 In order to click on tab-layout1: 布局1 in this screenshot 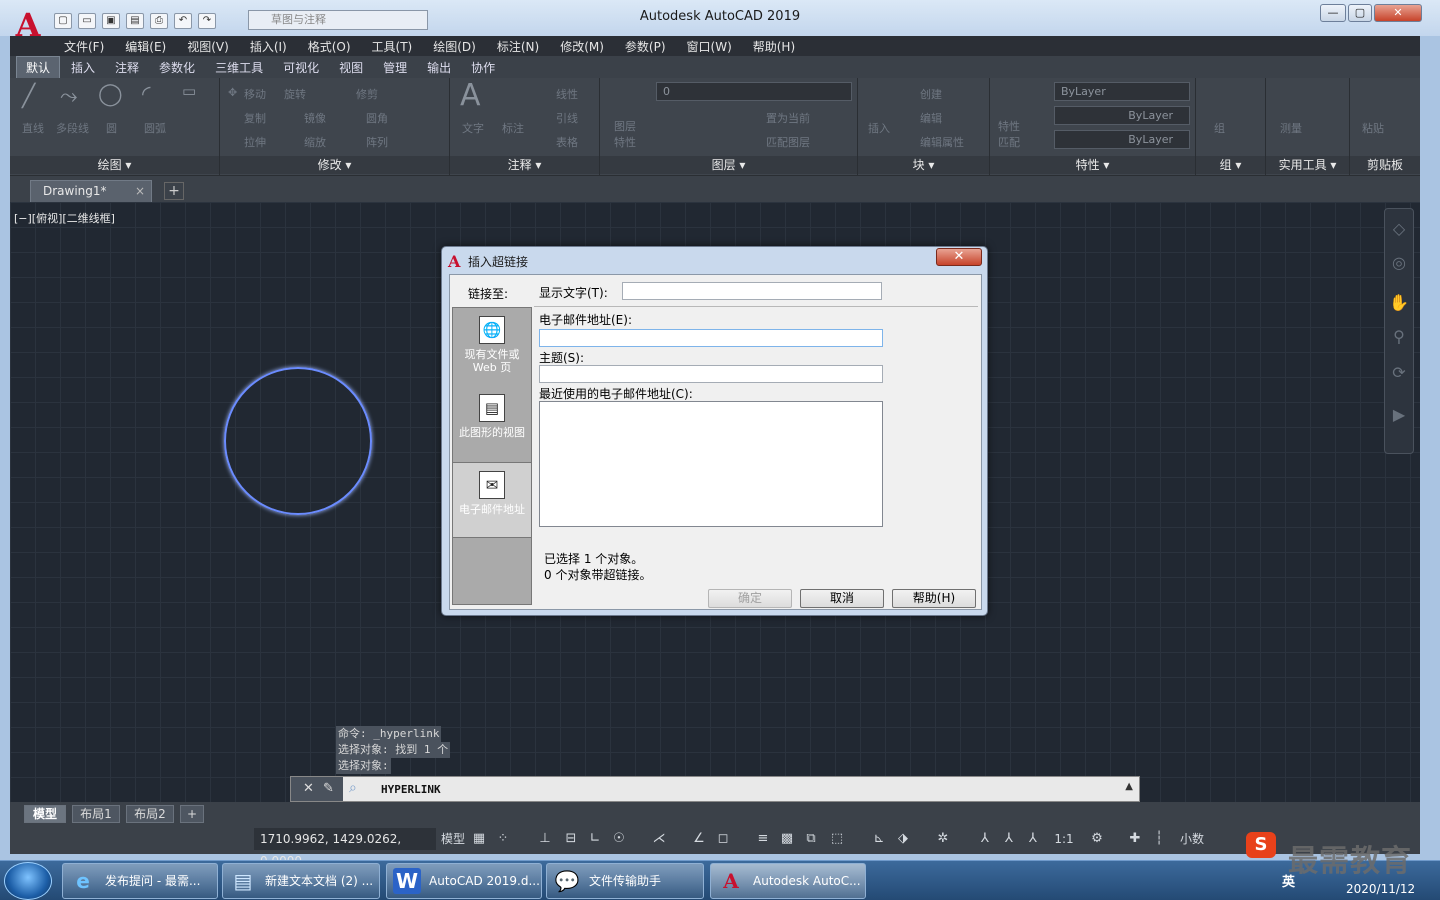, I will do `click(96, 814)`.